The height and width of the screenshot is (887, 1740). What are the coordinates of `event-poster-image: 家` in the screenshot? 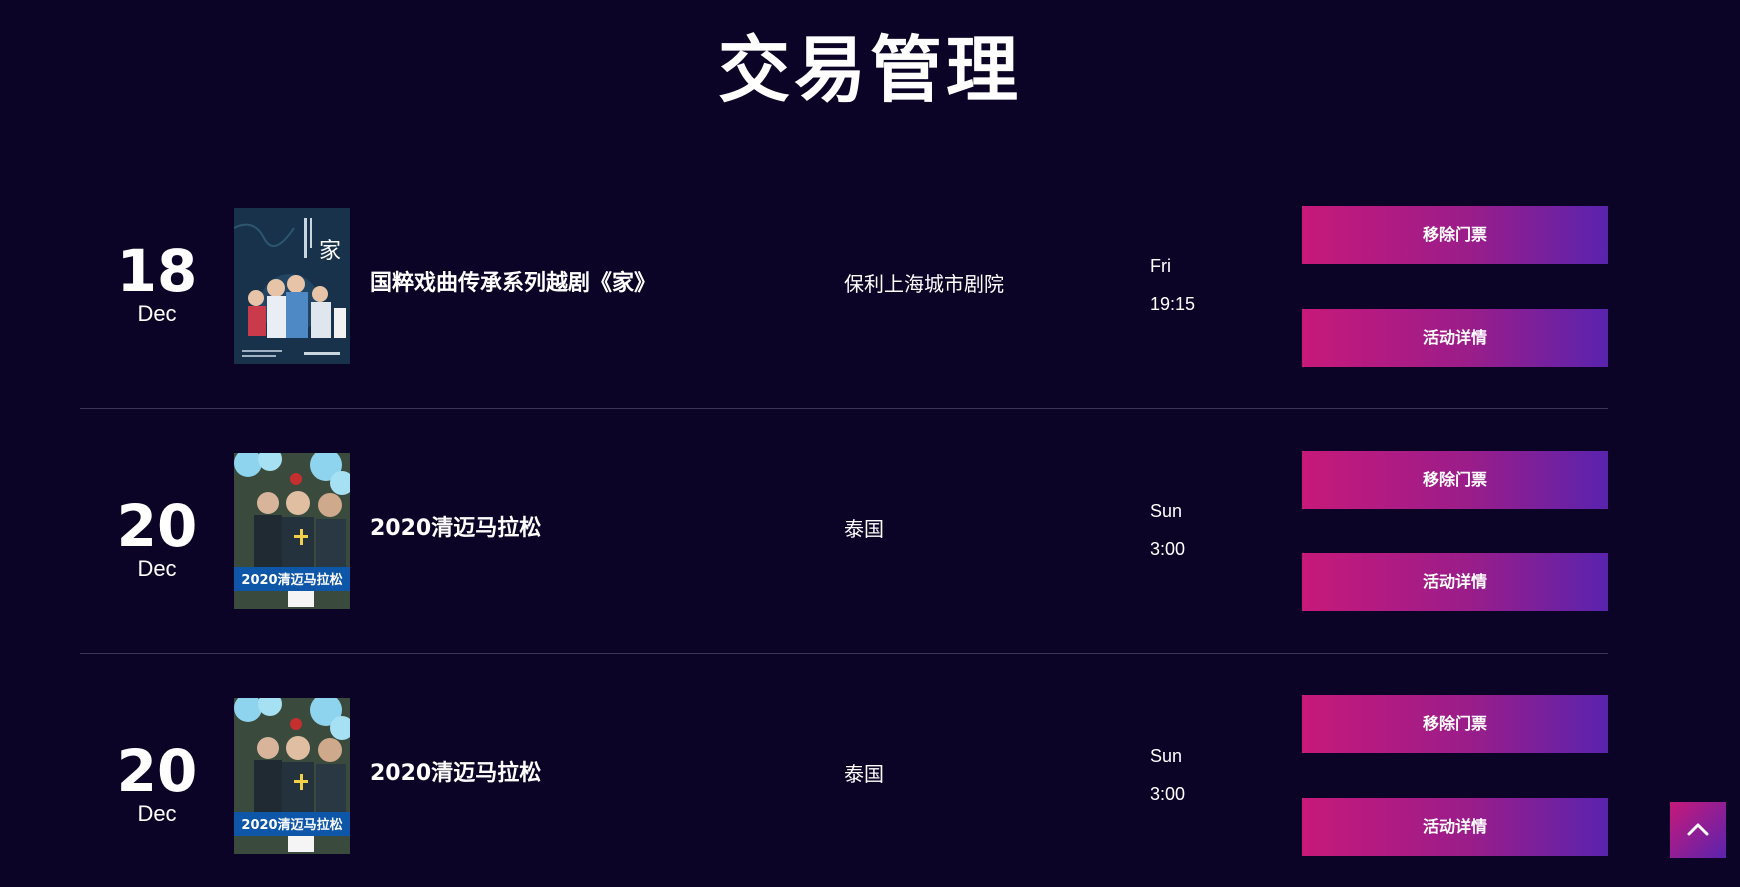 It's located at (292, 286).